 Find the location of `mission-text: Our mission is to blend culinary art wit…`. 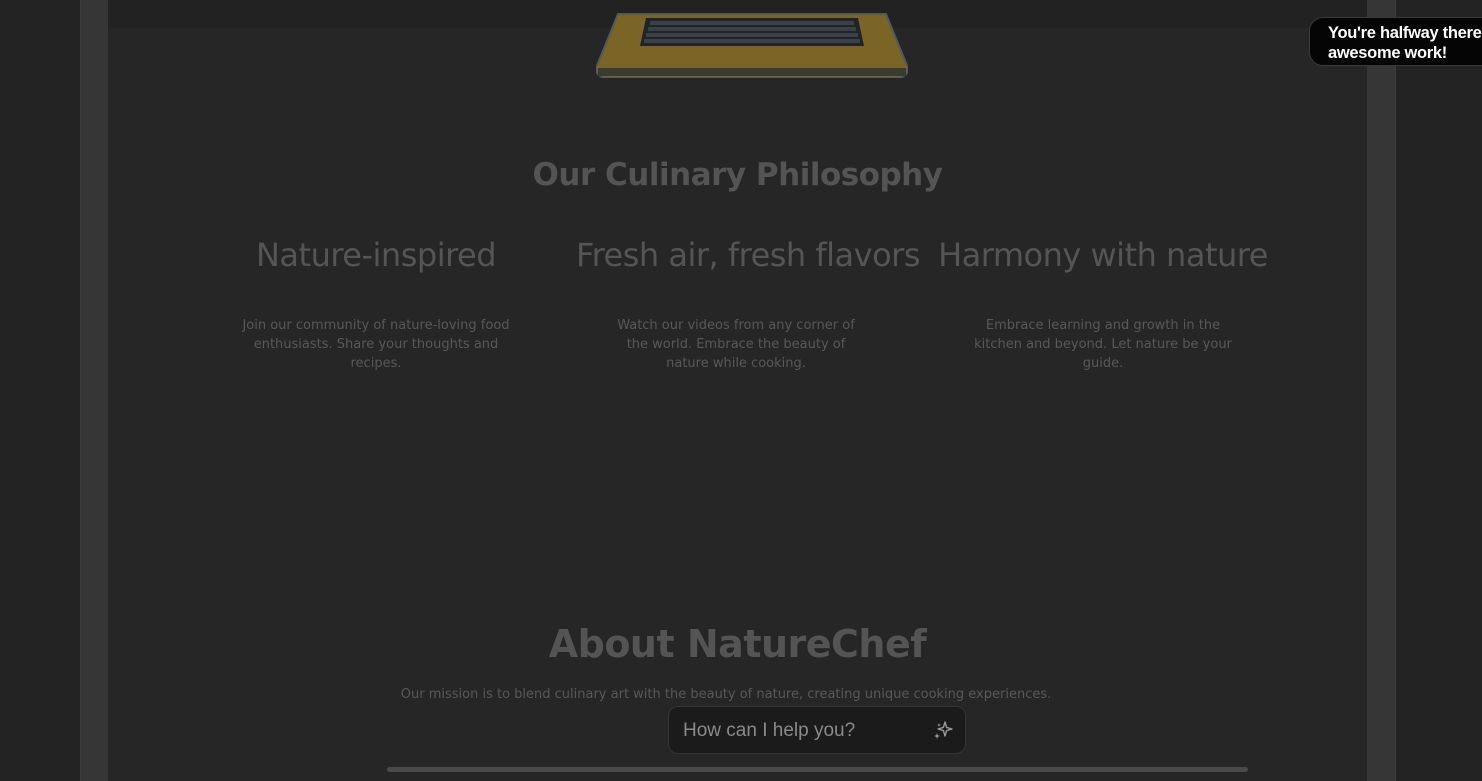

mission-text: Our mission is to blend culinary art wit… is located at coordinates (726, 694).